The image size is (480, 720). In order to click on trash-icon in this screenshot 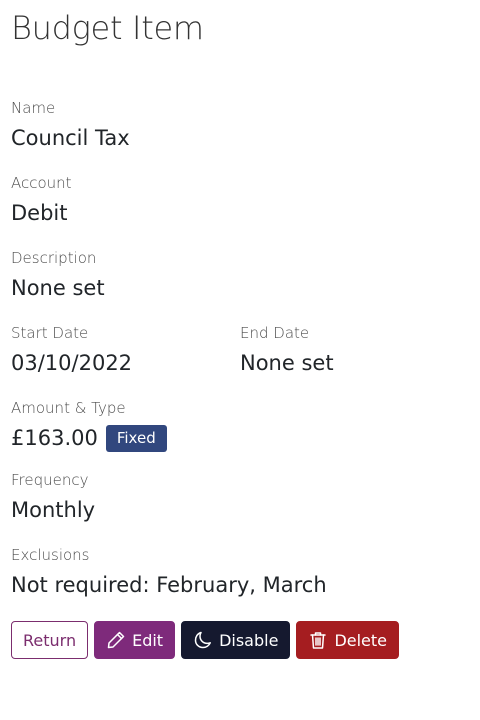, I will do `click(318, 640)`.